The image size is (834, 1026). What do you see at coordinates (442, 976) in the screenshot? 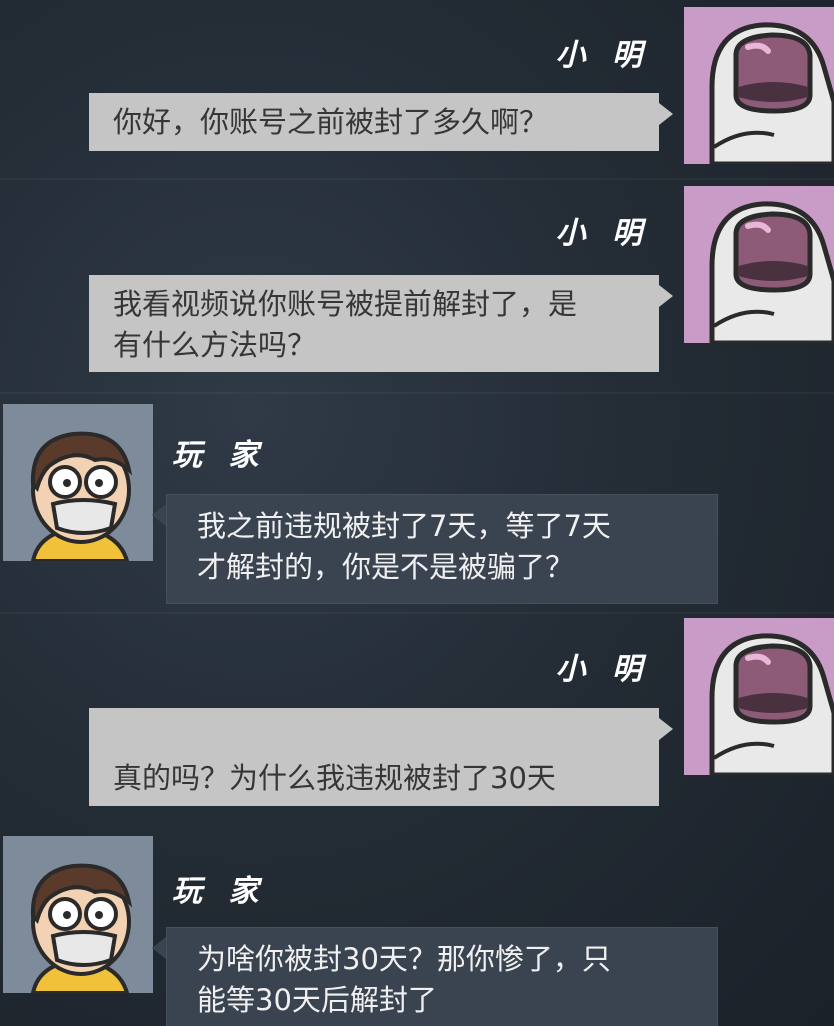
I see `message-bubble: 为啥你被封30天？那你惨了，只 能等30天后解封了` at bounding box center [442, 976].